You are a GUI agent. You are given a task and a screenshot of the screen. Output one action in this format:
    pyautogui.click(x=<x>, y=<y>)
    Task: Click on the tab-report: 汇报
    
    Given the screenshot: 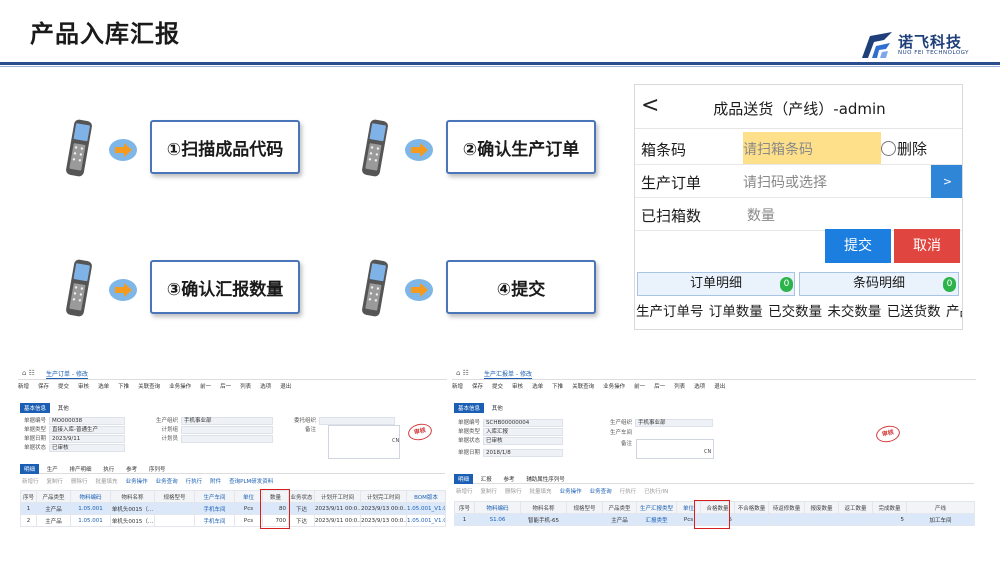 What is the action you would take?
    pyautogui.click(x=486, y=479)
    